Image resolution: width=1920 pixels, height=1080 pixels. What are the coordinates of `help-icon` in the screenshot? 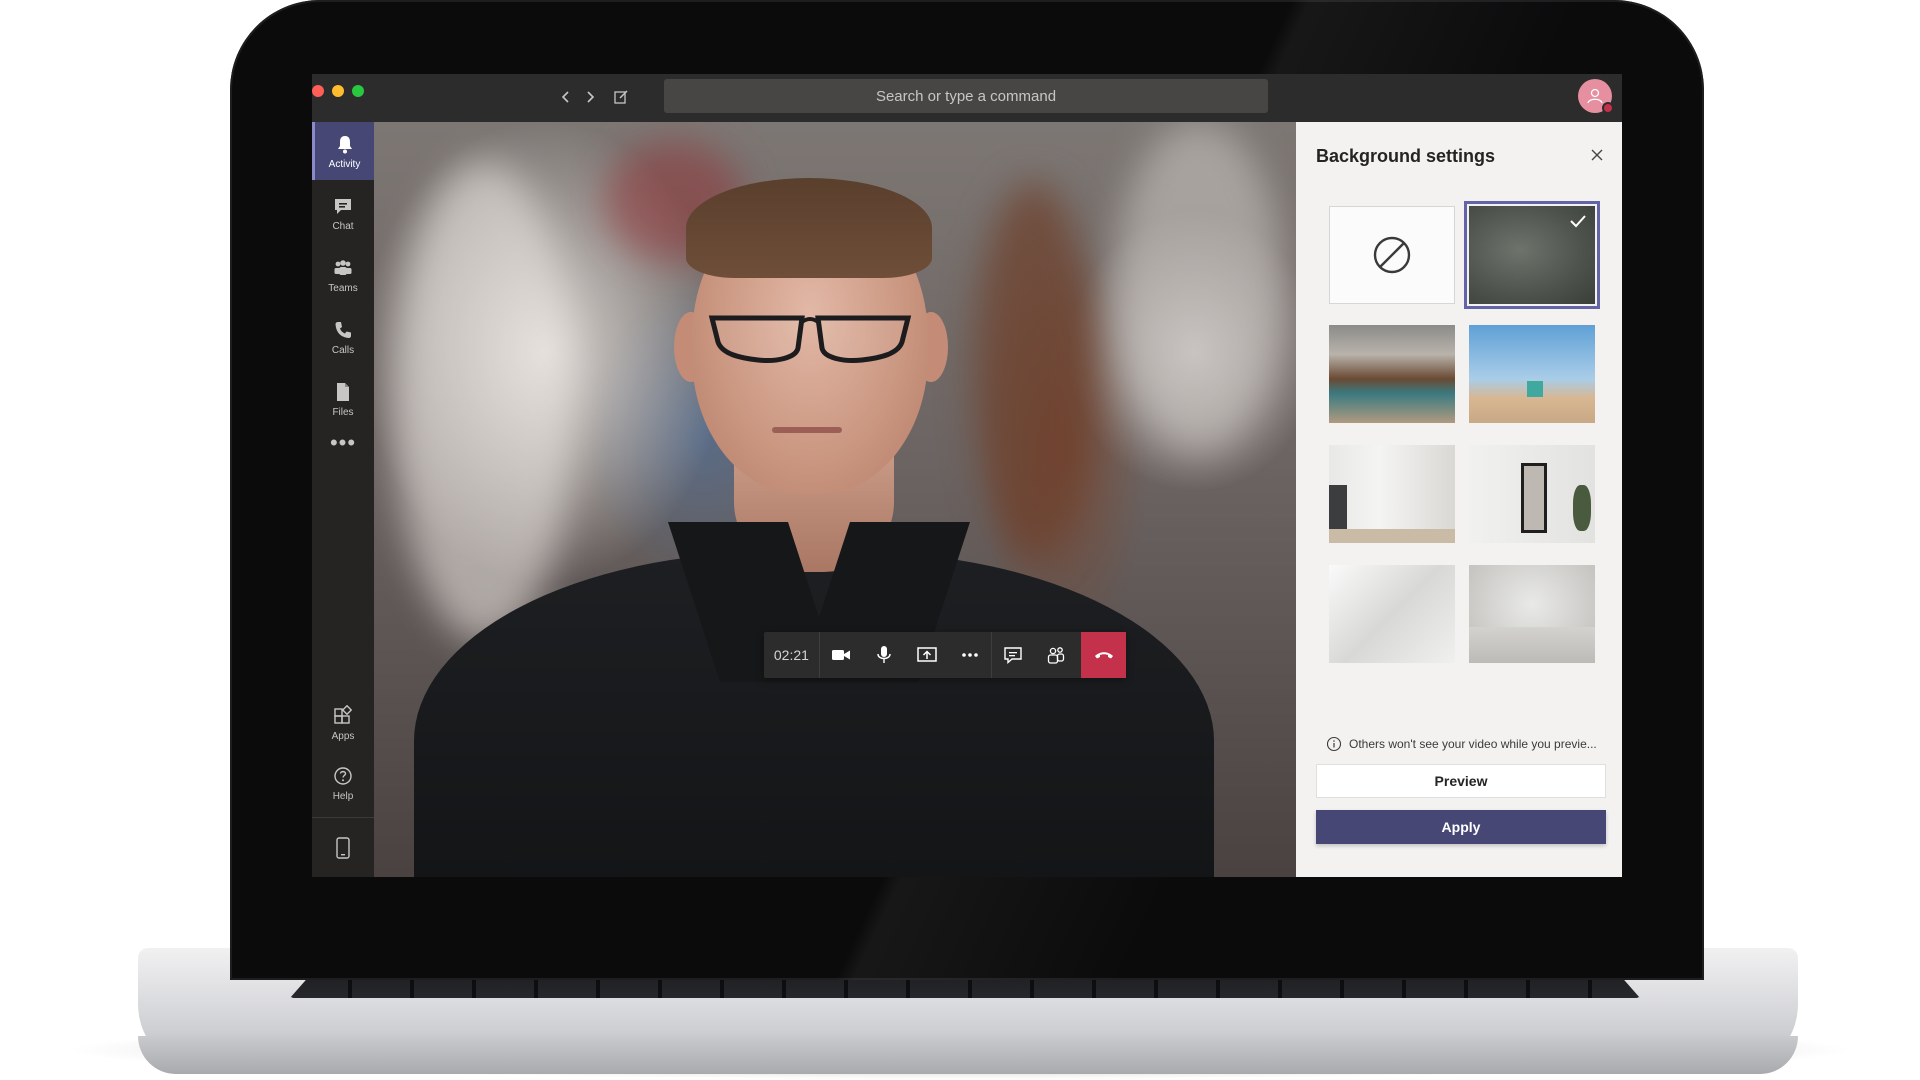 It's located at (343, 775).